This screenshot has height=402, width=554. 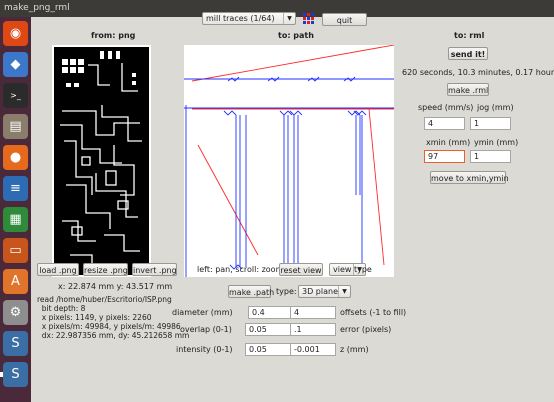 What do you see at coordinates (296, 35) in the screenshot?
I see `path-header: to: path` at bounding box center [296, 35].